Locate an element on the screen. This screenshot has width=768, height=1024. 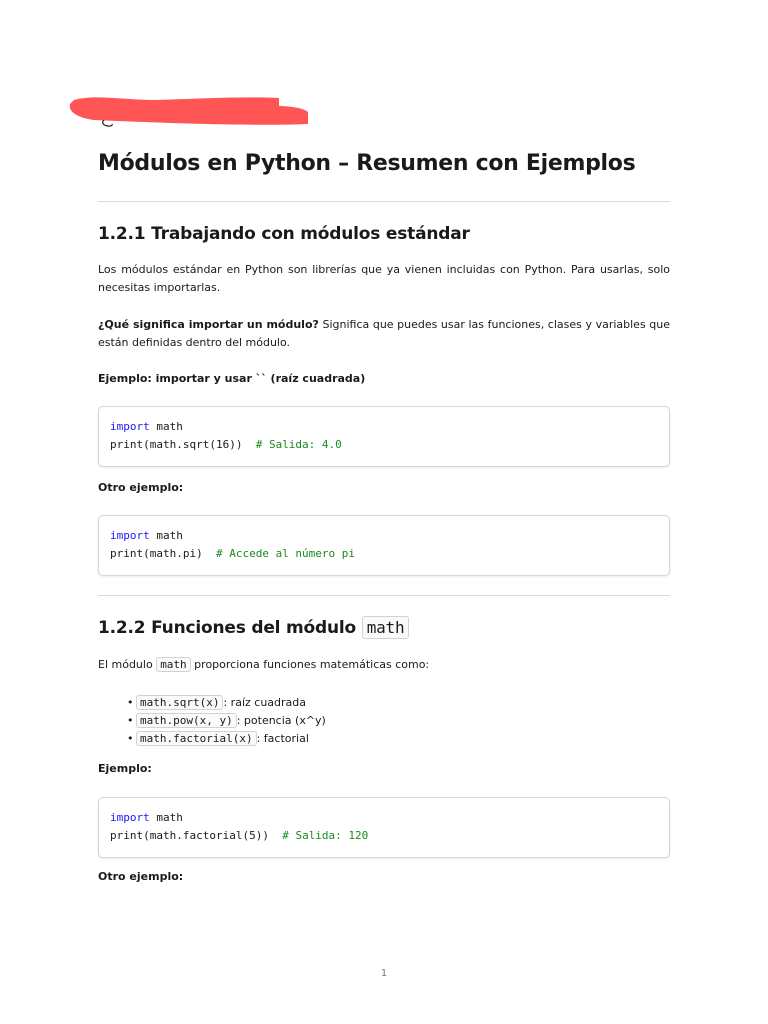
code-comment: # Salida: 120 is located at coordinates (318, 835).